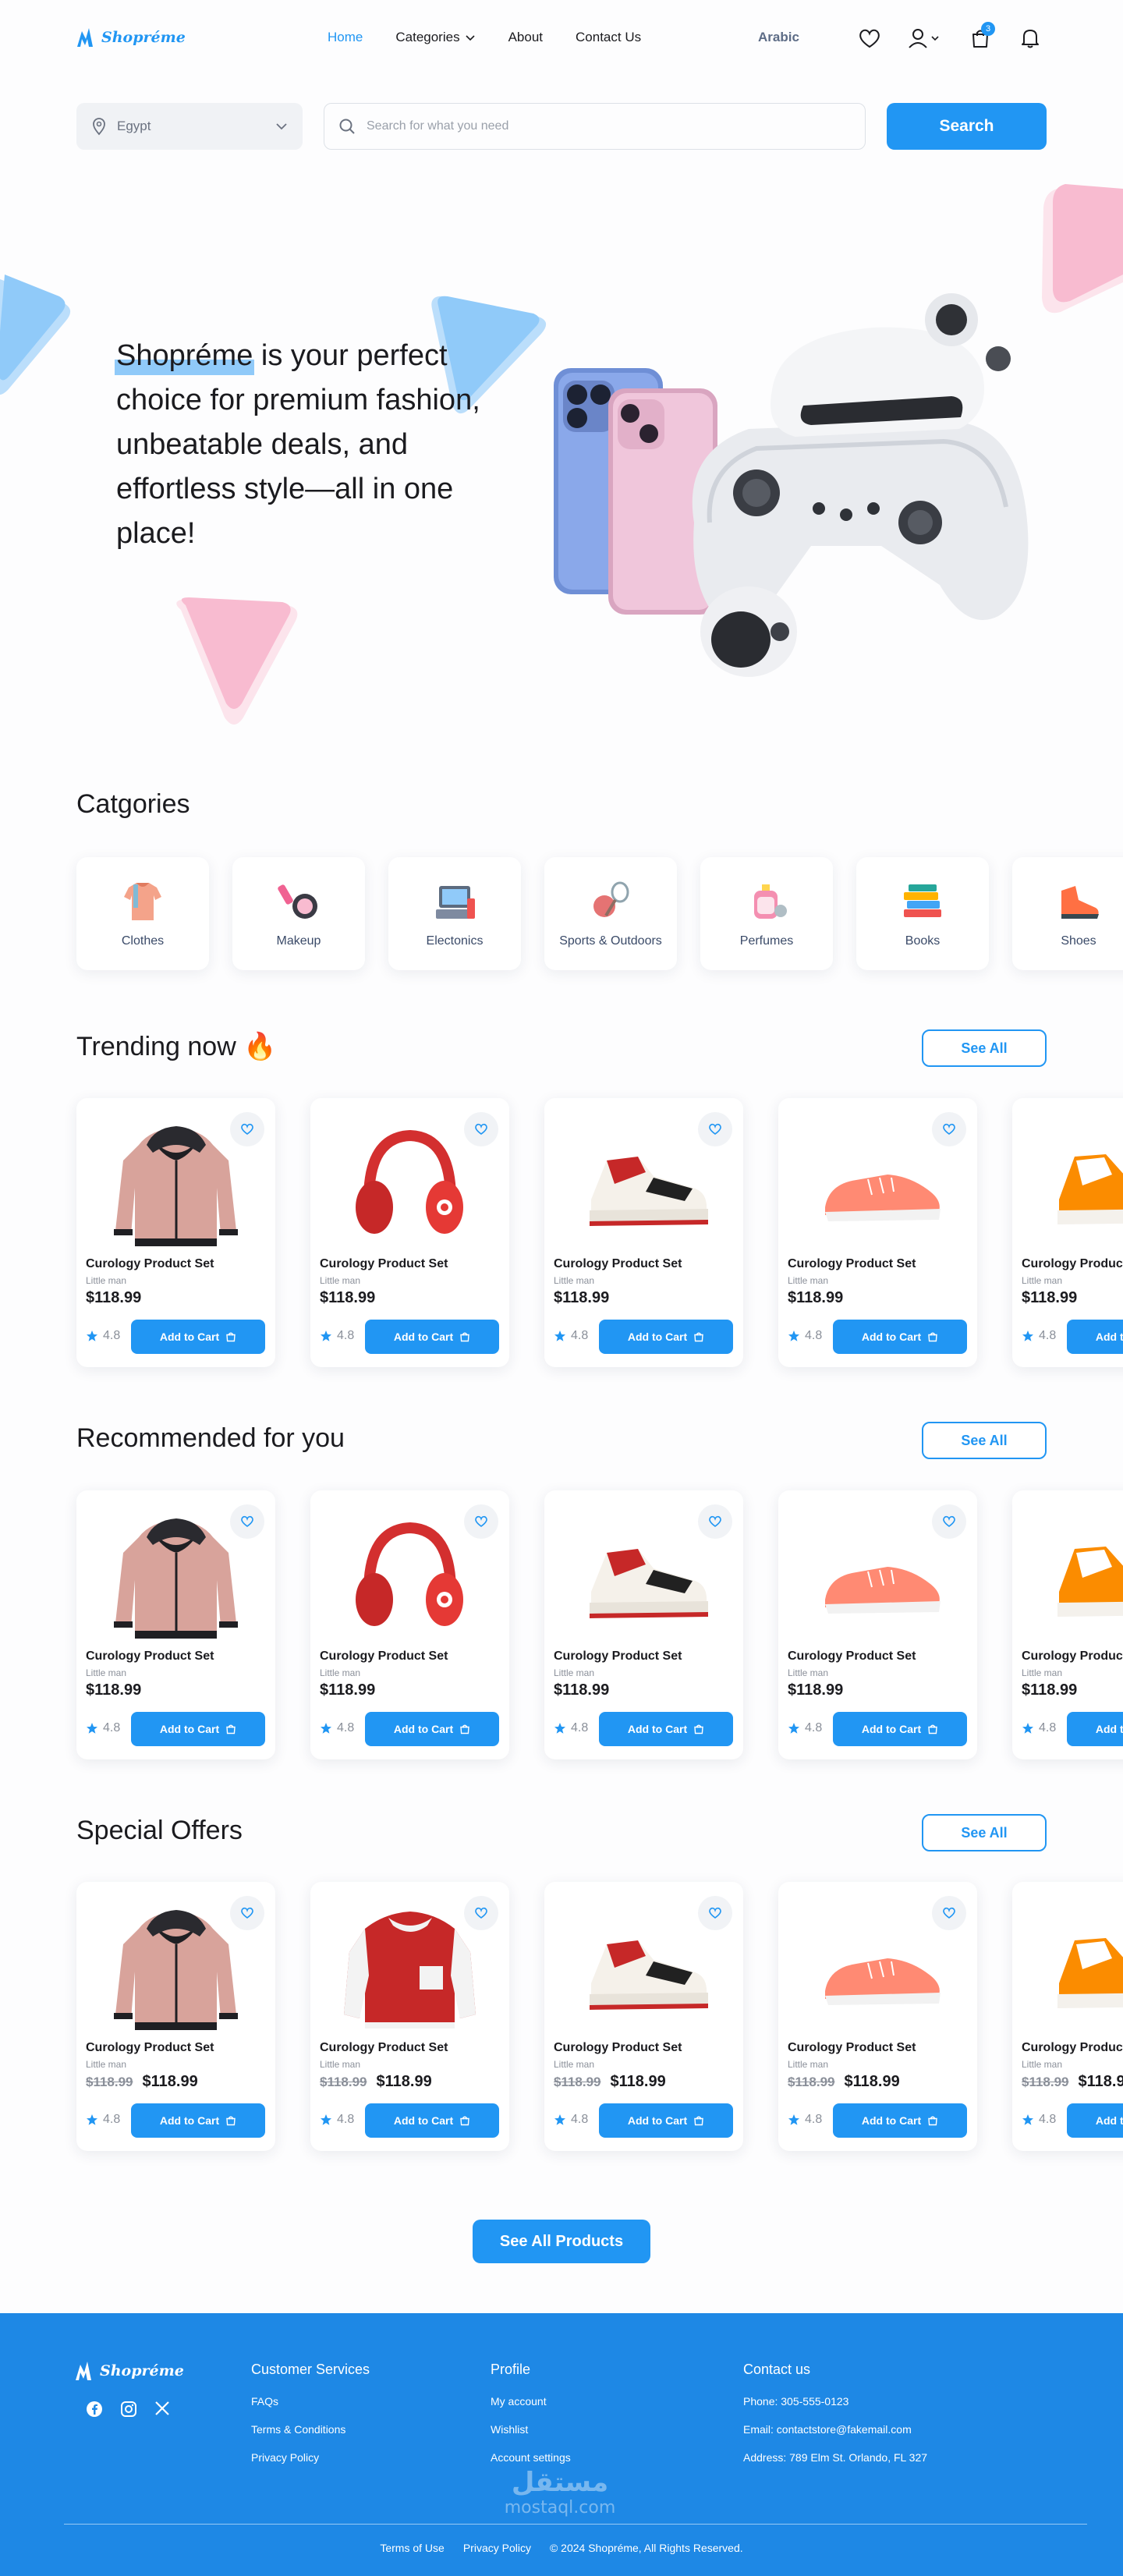 This screenshot has height=2576, width=1123. I want to click on account-button, so click(925, 38).